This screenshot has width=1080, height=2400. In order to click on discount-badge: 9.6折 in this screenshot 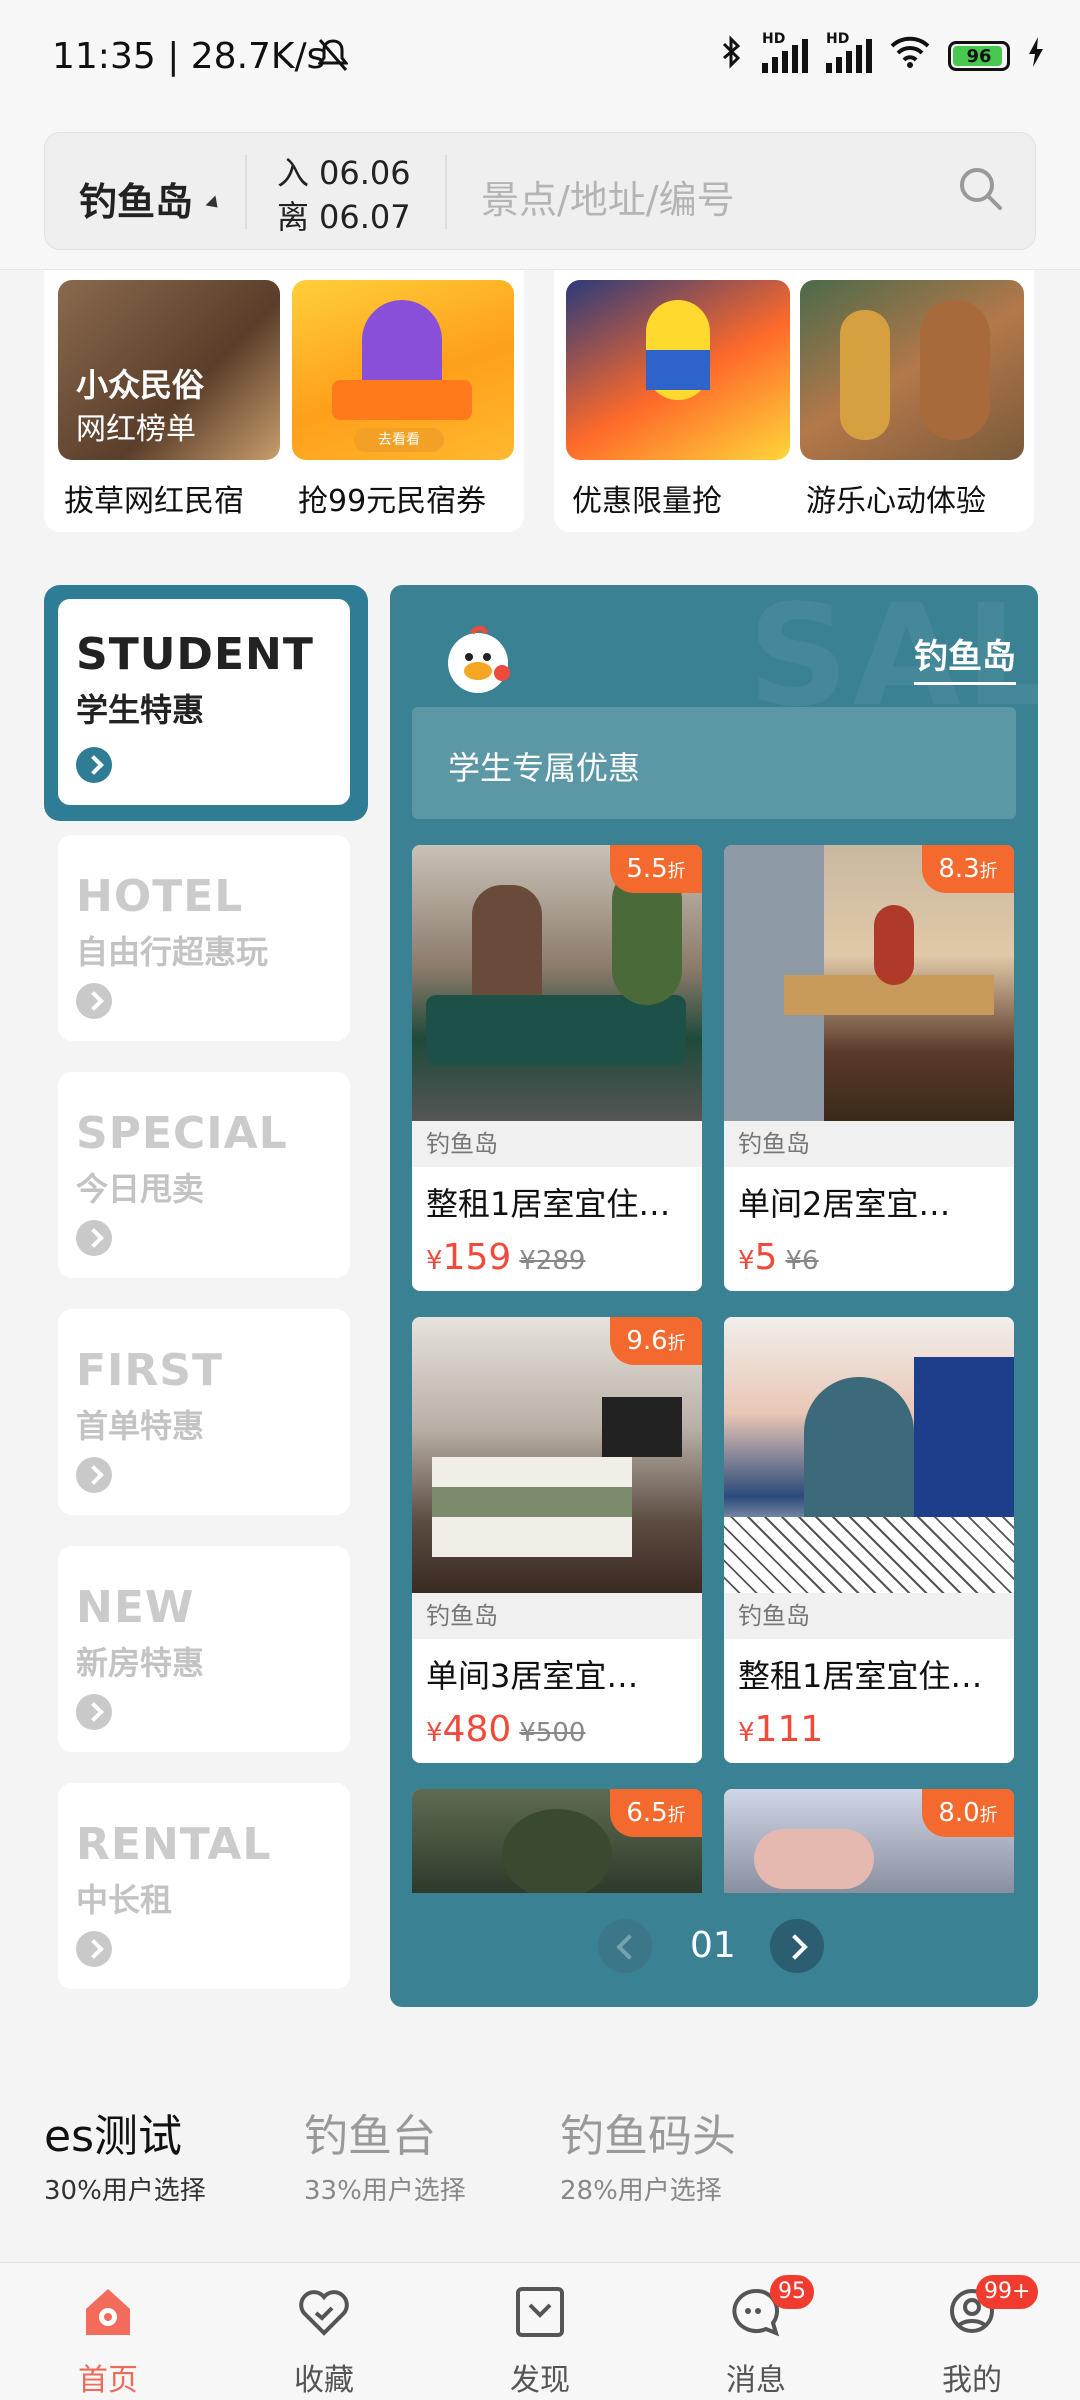, I will do `click(656, 1341)`.